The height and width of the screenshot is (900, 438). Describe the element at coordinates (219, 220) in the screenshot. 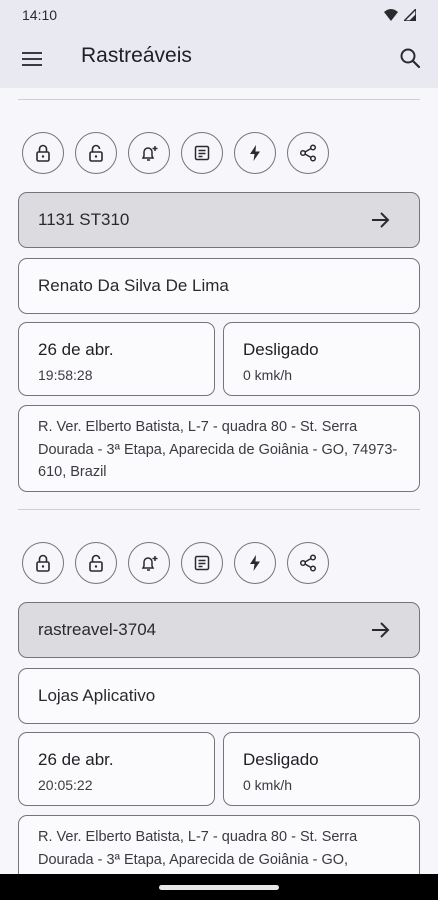

I see `trackable-id-card: 1131 ST310` at that location.